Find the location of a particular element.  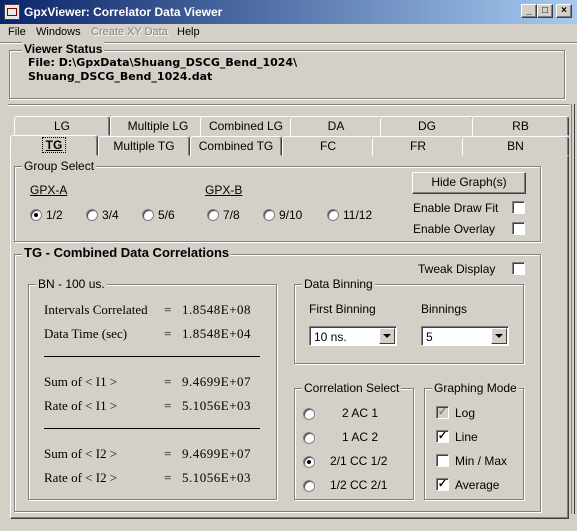

title-bar: GpxViewer: Correlator Data Viewer _ □ × is located at coordinates (288, 12).